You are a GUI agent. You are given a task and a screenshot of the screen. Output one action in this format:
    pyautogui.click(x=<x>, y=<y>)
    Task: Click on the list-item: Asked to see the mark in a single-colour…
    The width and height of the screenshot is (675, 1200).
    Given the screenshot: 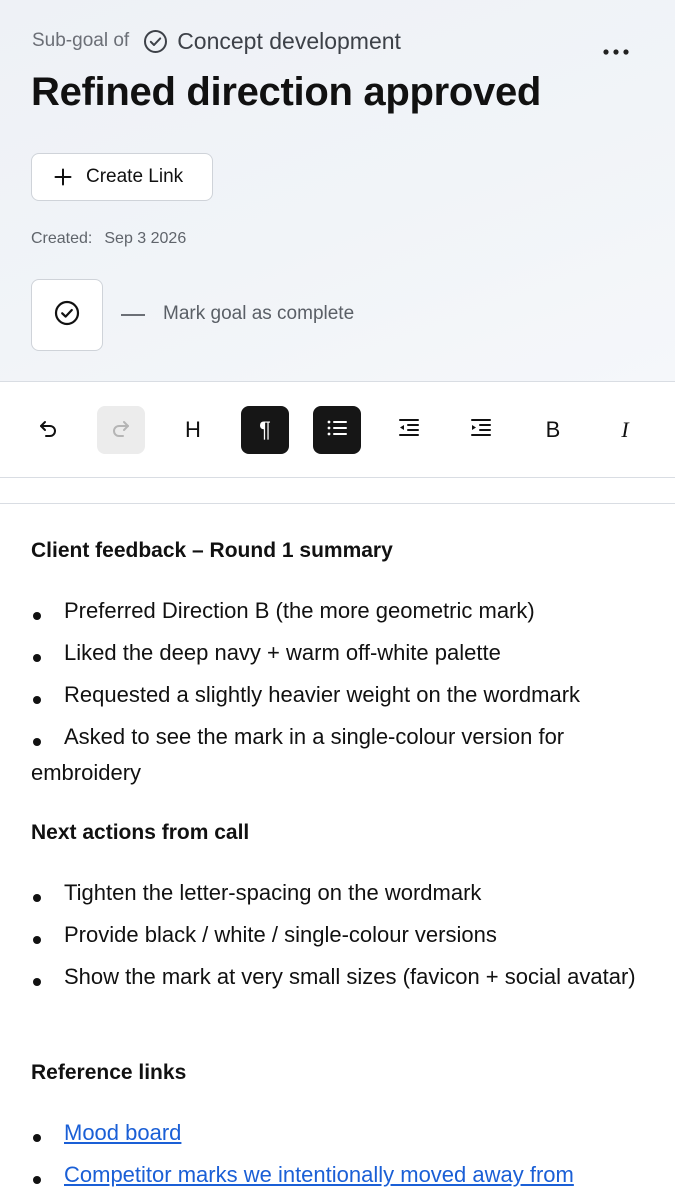 What is the action you would take?
    pyautogui.click(x=334, y=755)
    